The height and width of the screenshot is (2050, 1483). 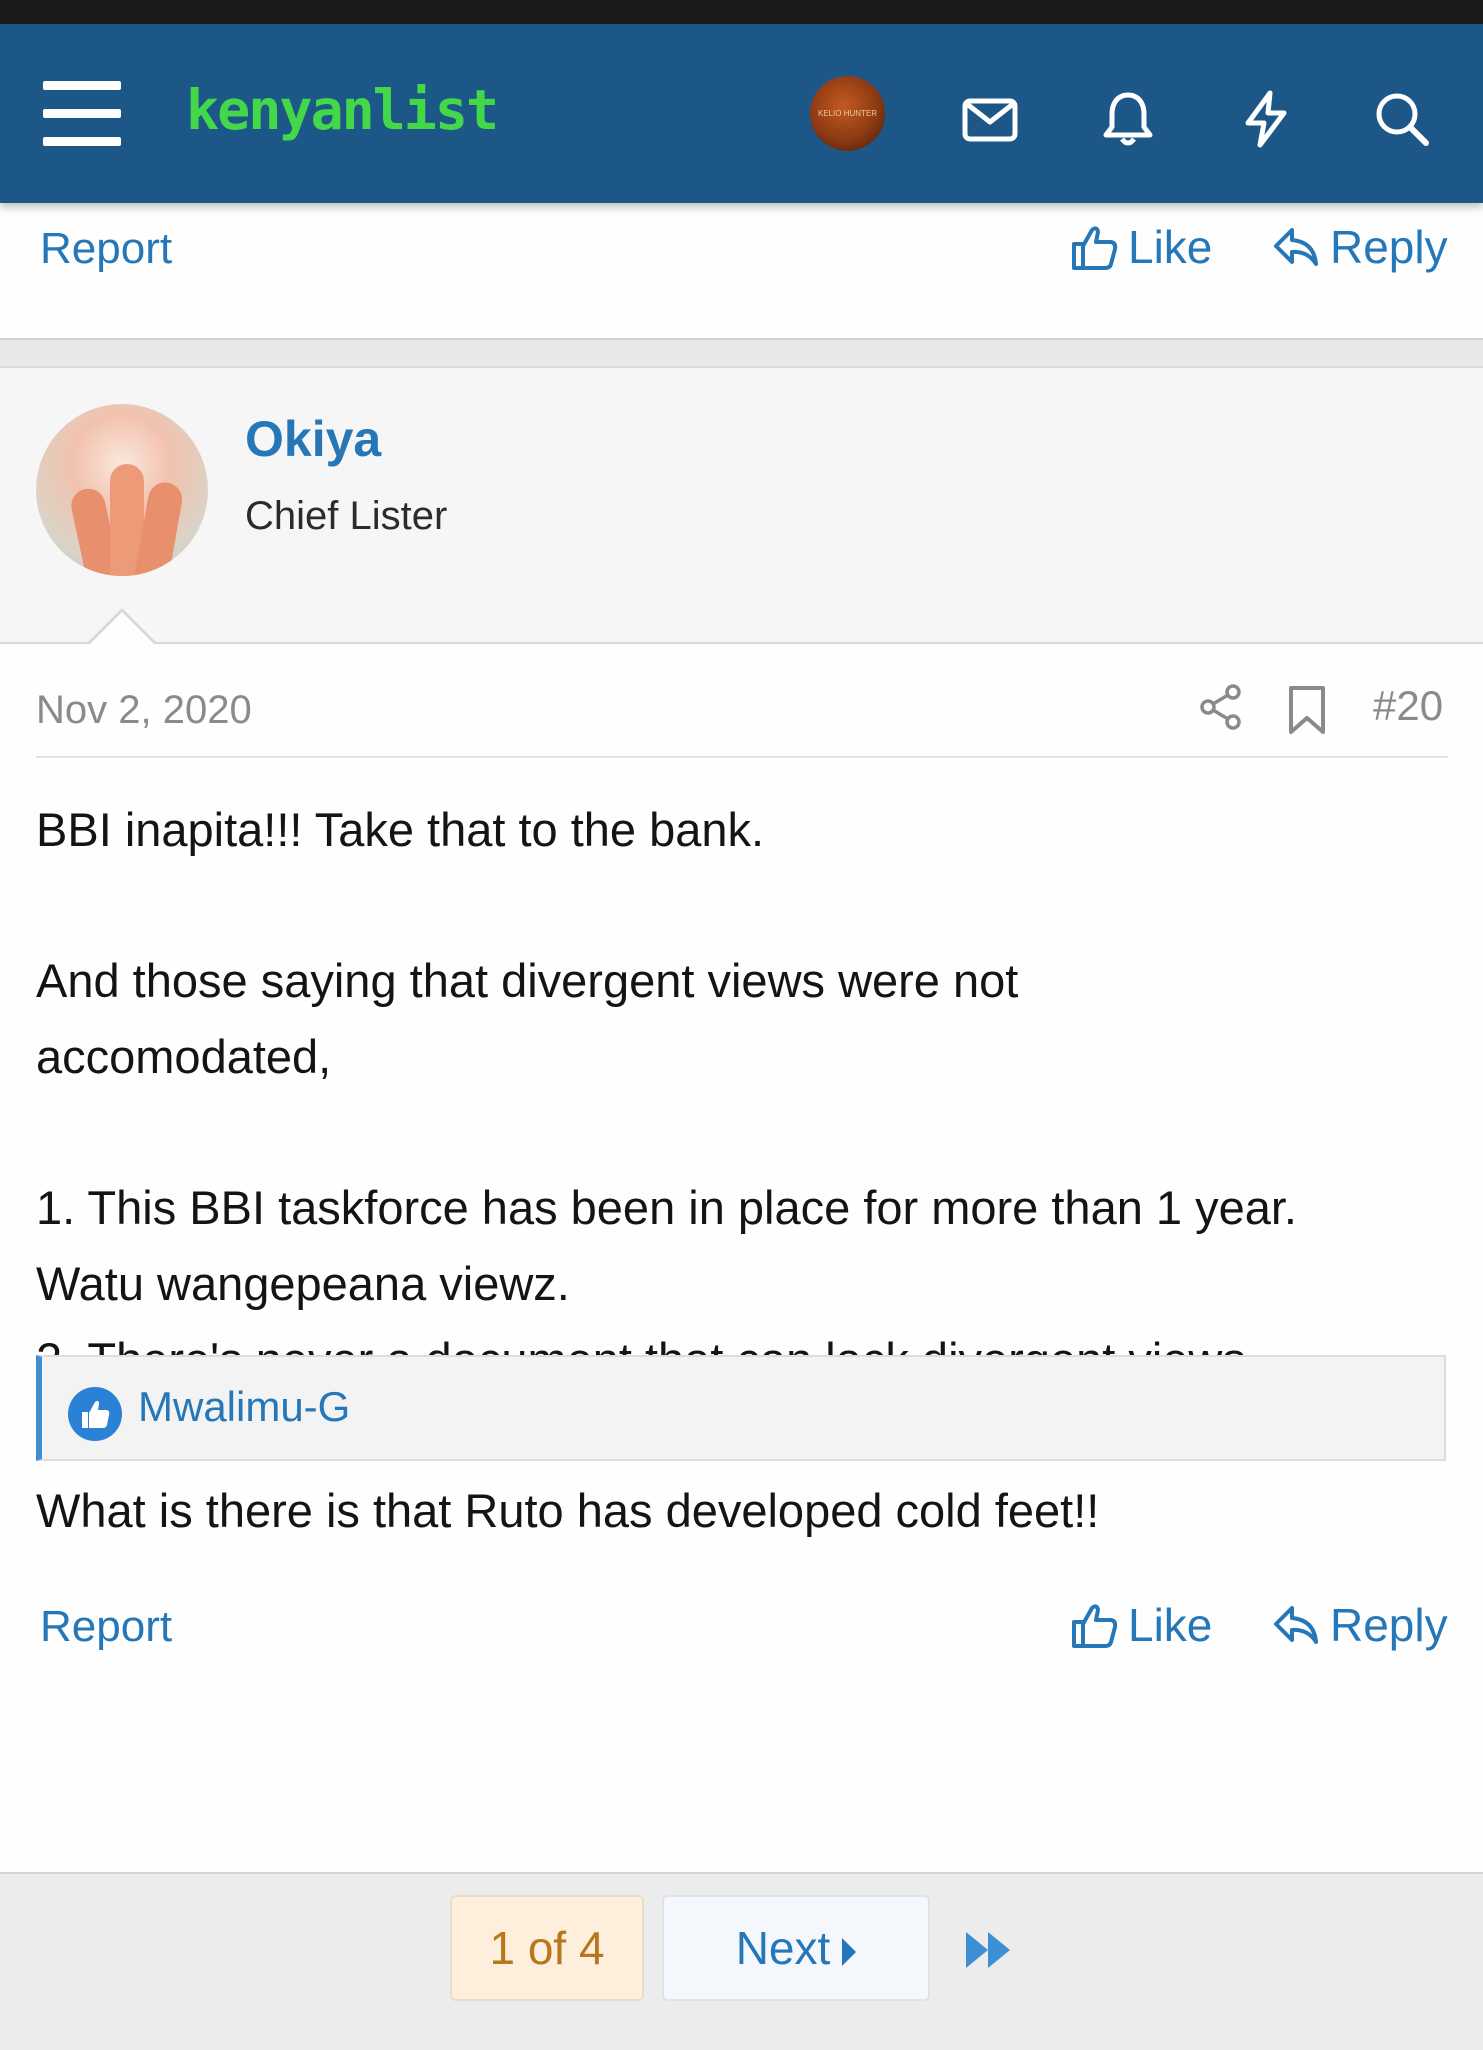 I want to click on nav-avatar: KELIO HUNTER, so click(x=847, y=113).